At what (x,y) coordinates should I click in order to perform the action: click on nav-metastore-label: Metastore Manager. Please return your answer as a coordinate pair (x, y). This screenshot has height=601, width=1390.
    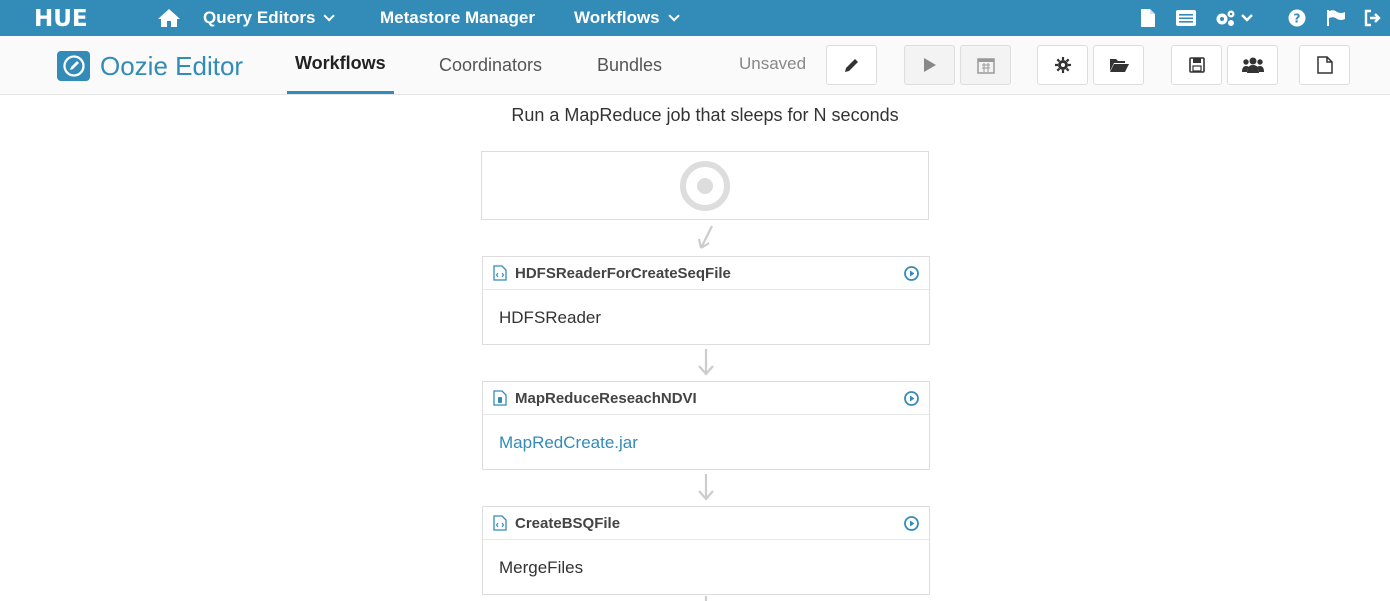
    Looking at the image, I should click on (457, 17).